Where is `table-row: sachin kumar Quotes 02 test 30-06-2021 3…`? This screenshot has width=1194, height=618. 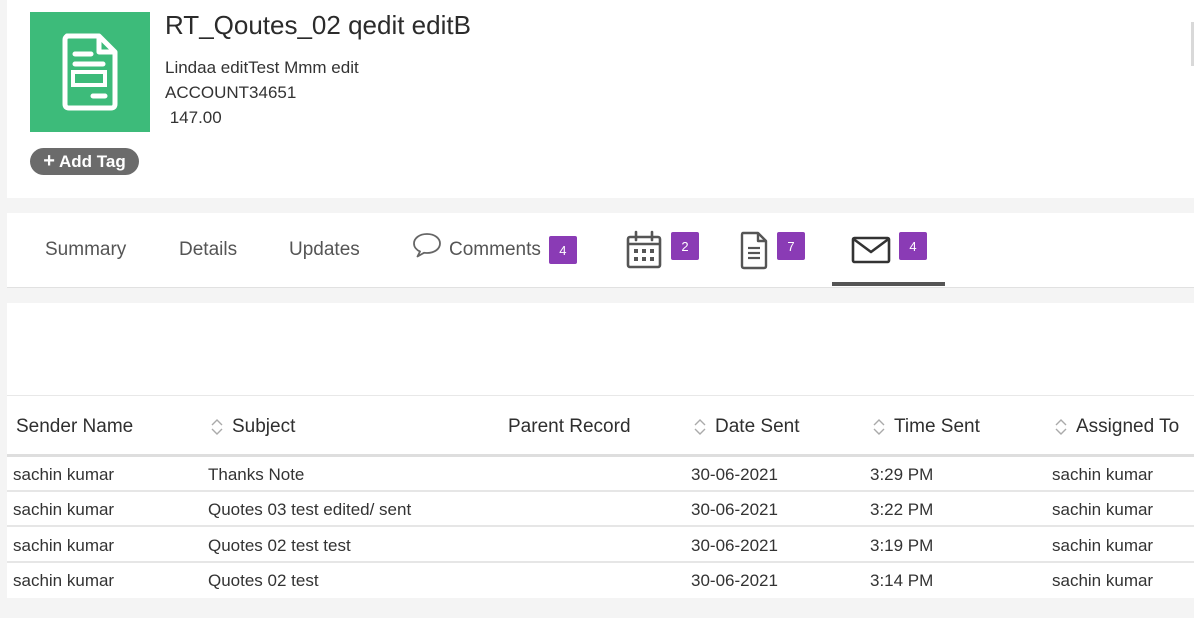 table-row: sachin kumar Quotes 02 test 30-06-2021 3… is located at coordinates (600, 580).